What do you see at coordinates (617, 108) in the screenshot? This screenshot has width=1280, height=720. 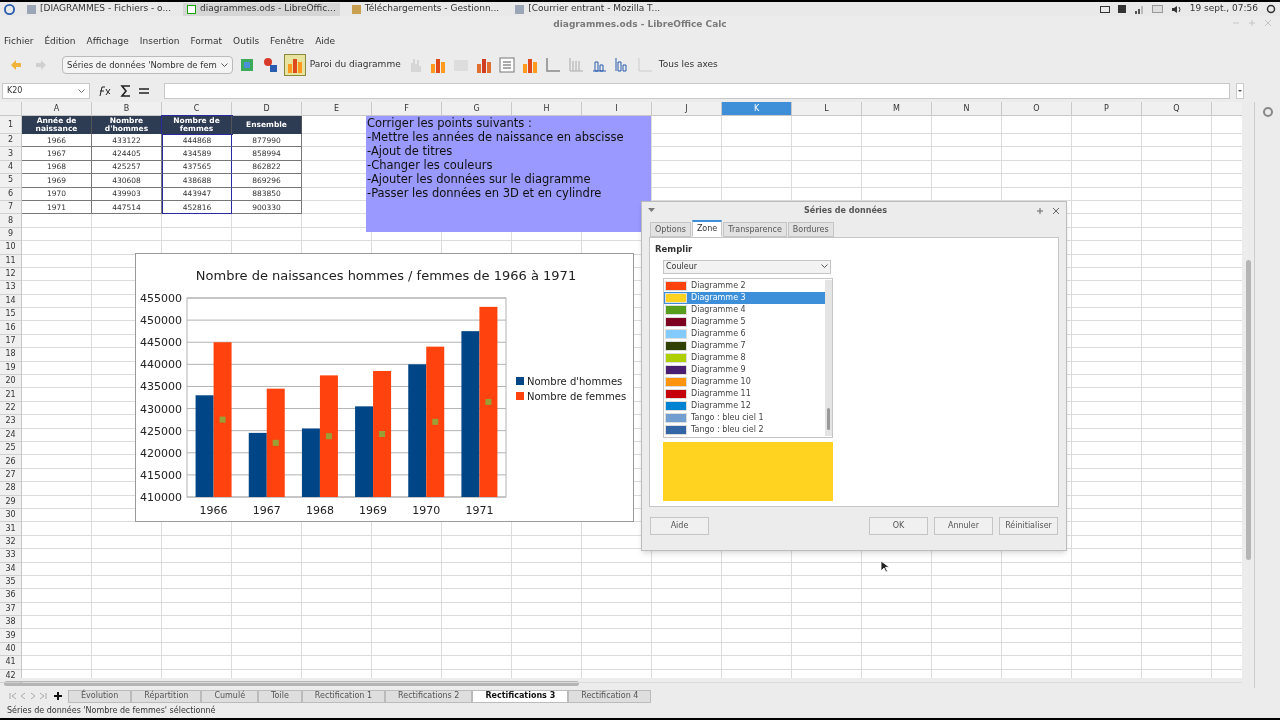 I see `column-header: I` at bounding box center [617, 108].